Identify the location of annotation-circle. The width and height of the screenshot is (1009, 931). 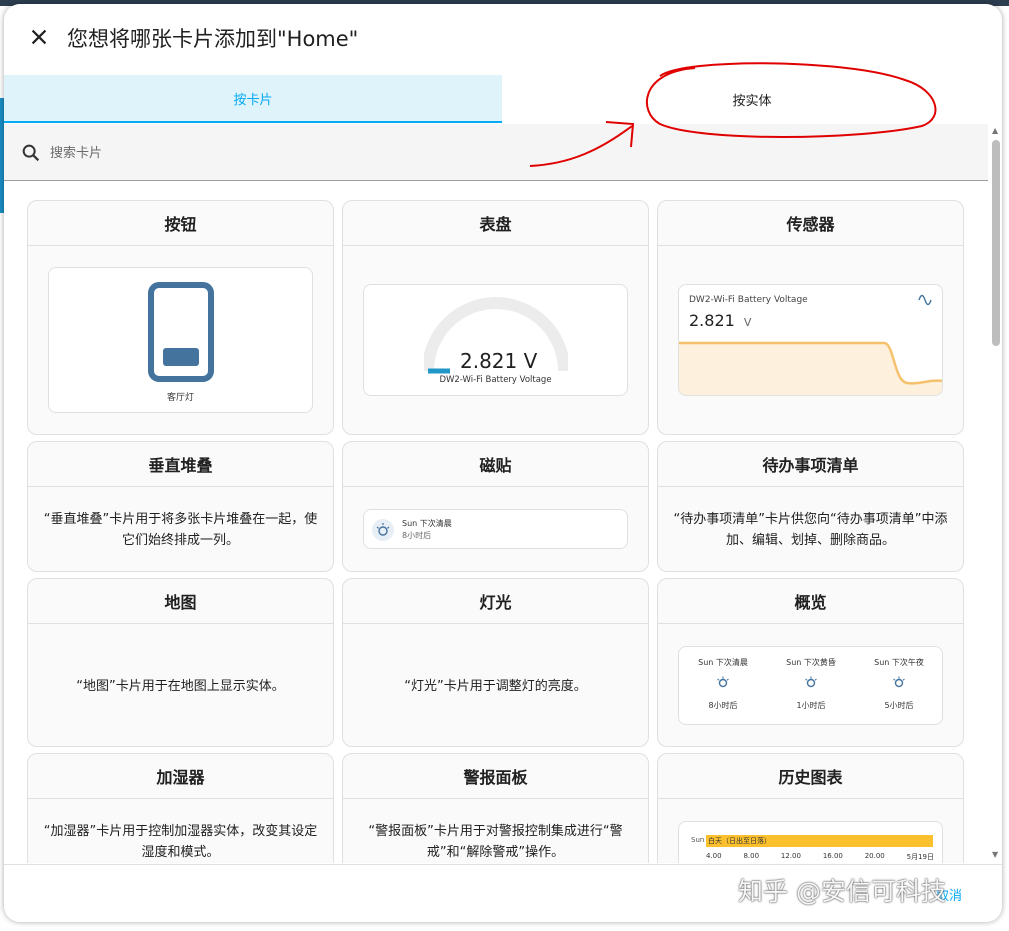
(791, 100).